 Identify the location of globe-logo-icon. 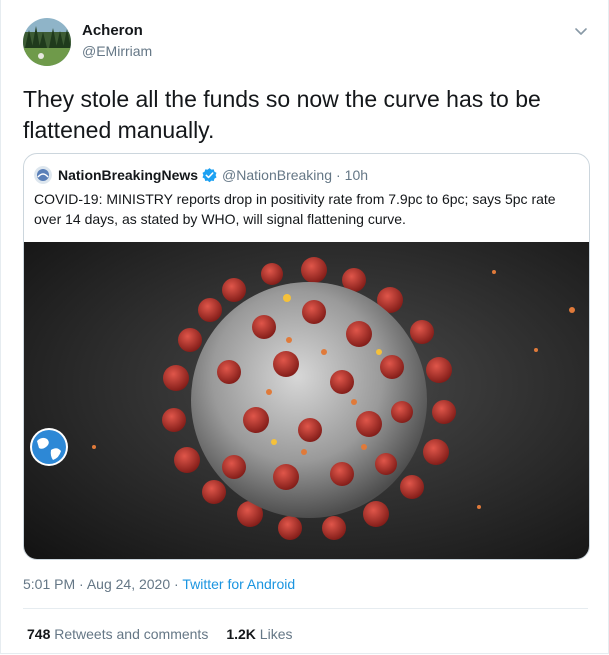
(49, 447).